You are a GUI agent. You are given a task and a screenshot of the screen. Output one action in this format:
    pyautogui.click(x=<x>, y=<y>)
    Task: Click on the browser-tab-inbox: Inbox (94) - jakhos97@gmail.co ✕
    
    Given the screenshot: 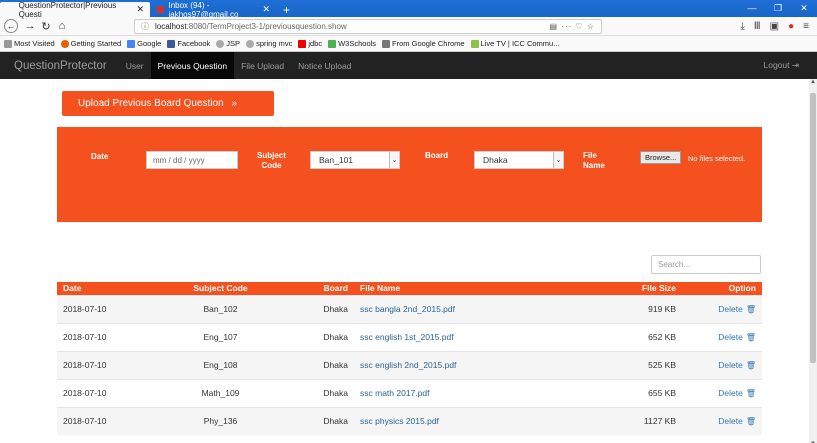 What is the action you would take?
    pyautogui.click(x=213, y=10)
    